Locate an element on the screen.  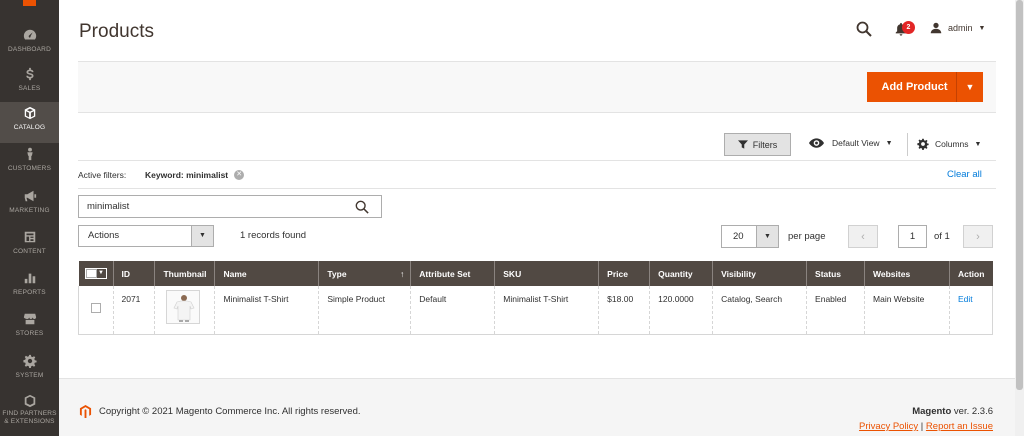
filters-button: Filters is located at coordinates (757, 144).